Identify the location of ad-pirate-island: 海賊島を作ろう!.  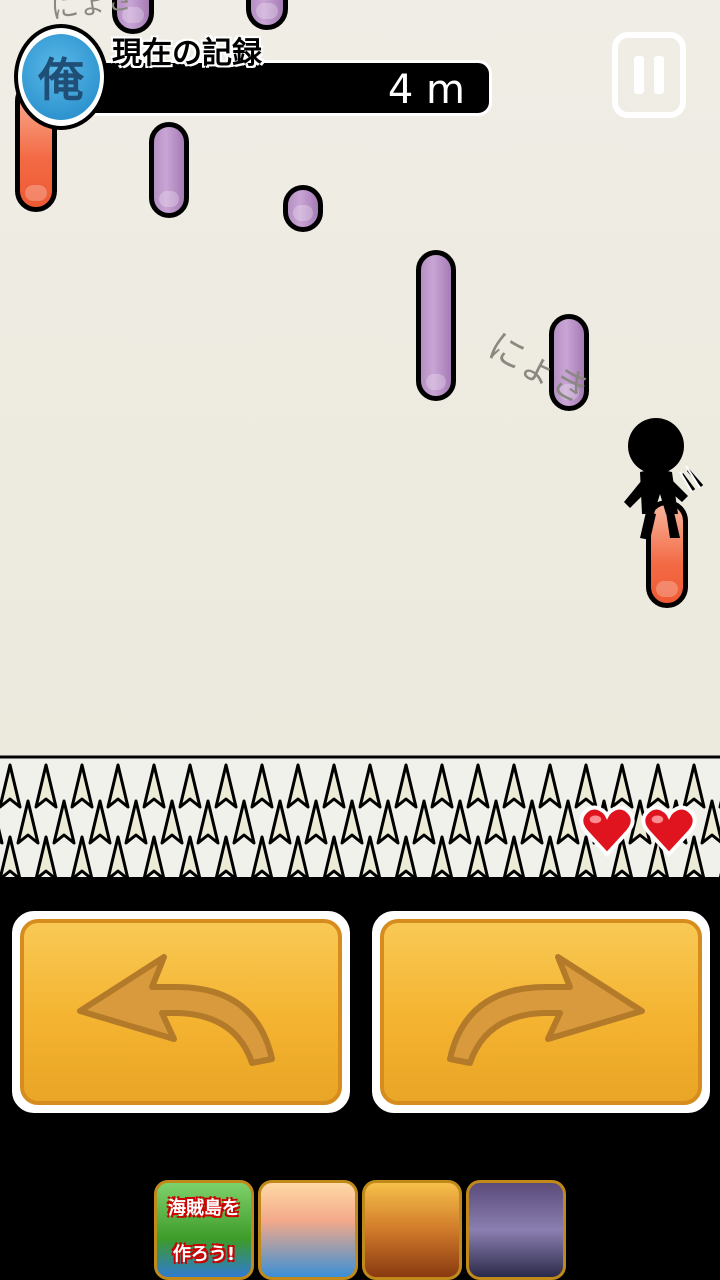
(204, 1230).